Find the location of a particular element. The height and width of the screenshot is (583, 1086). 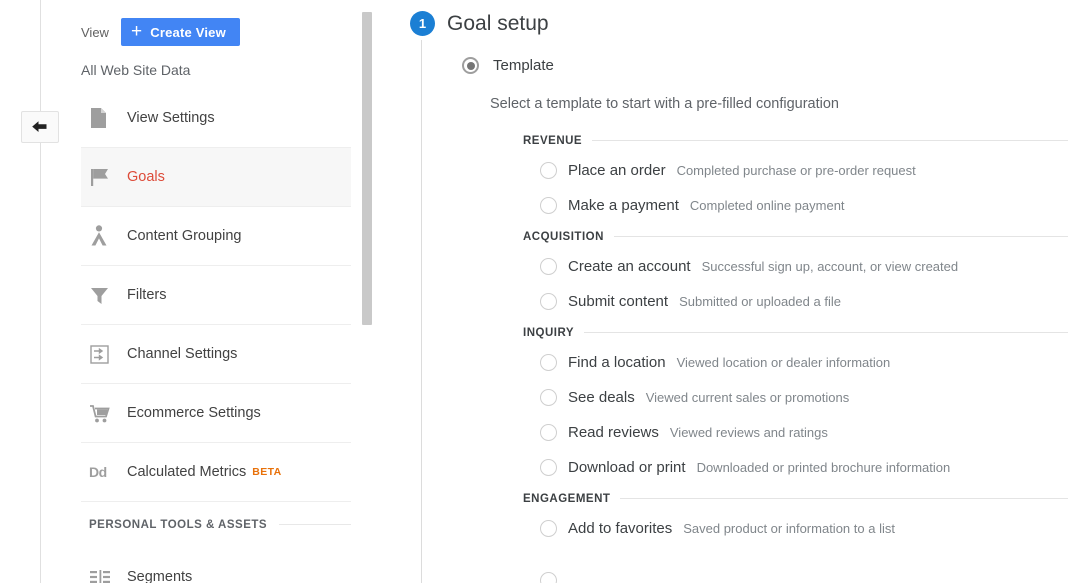

view-header: View + Create View is located at coordinates (160, 32).